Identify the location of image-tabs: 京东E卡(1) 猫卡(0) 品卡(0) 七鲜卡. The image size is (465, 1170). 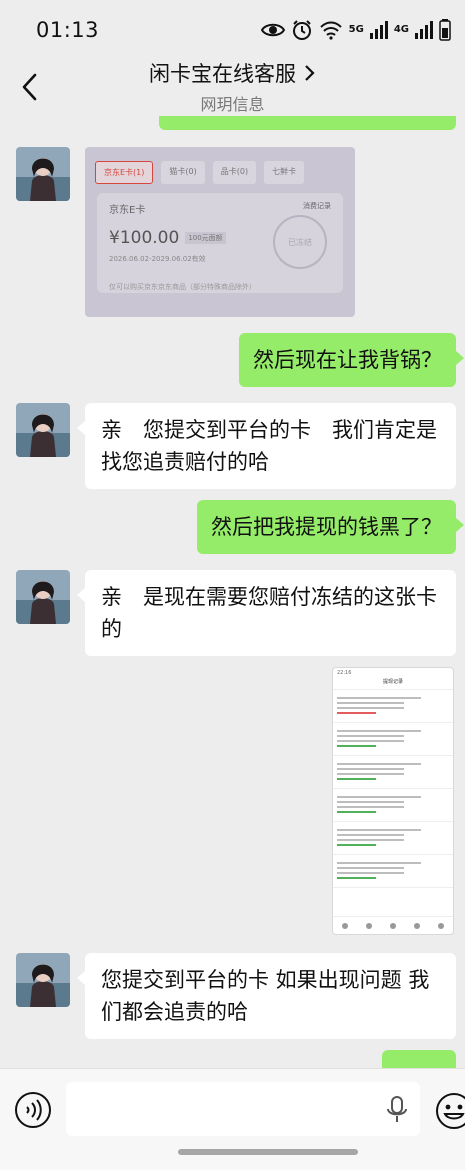
(200, 172).